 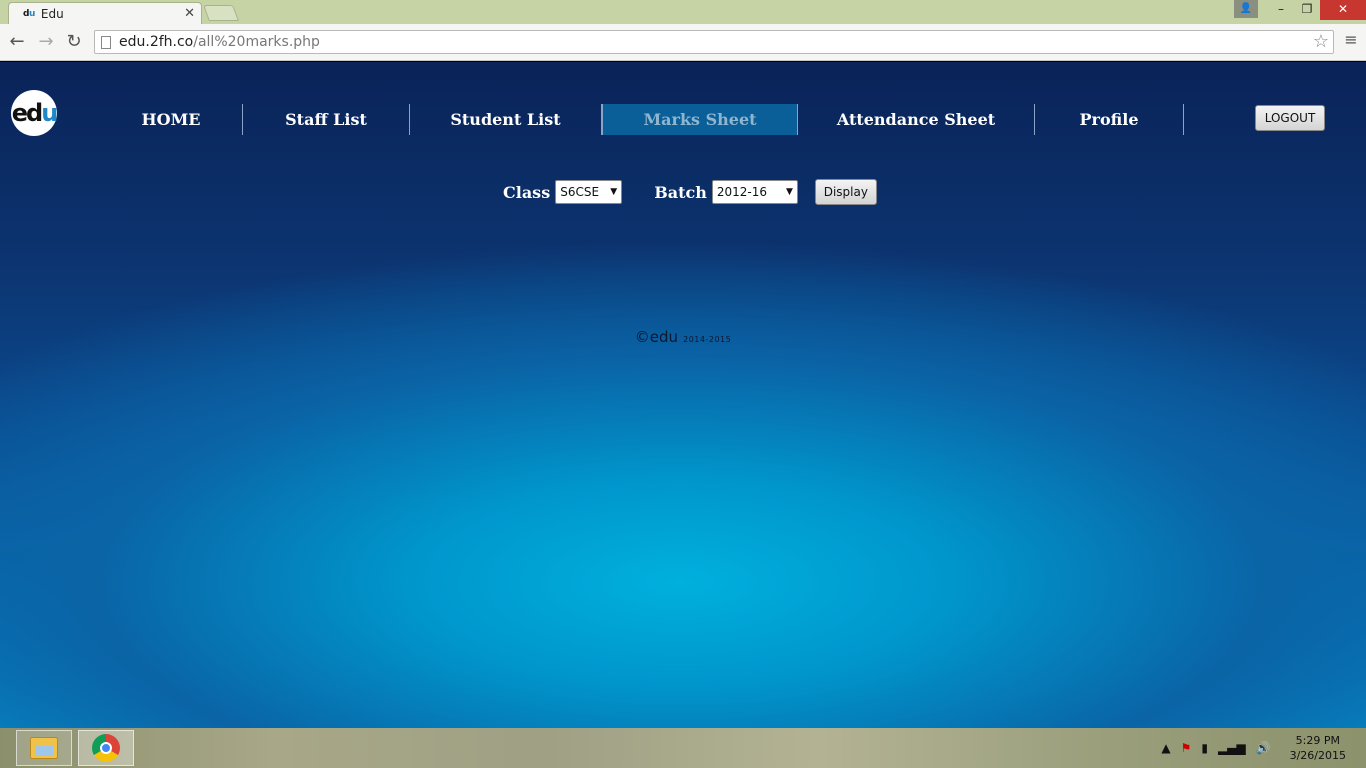 What do you see at coordinates (221, 13) in the screenshot?
I see `new-tab-button` at bounding box center [221, 13].